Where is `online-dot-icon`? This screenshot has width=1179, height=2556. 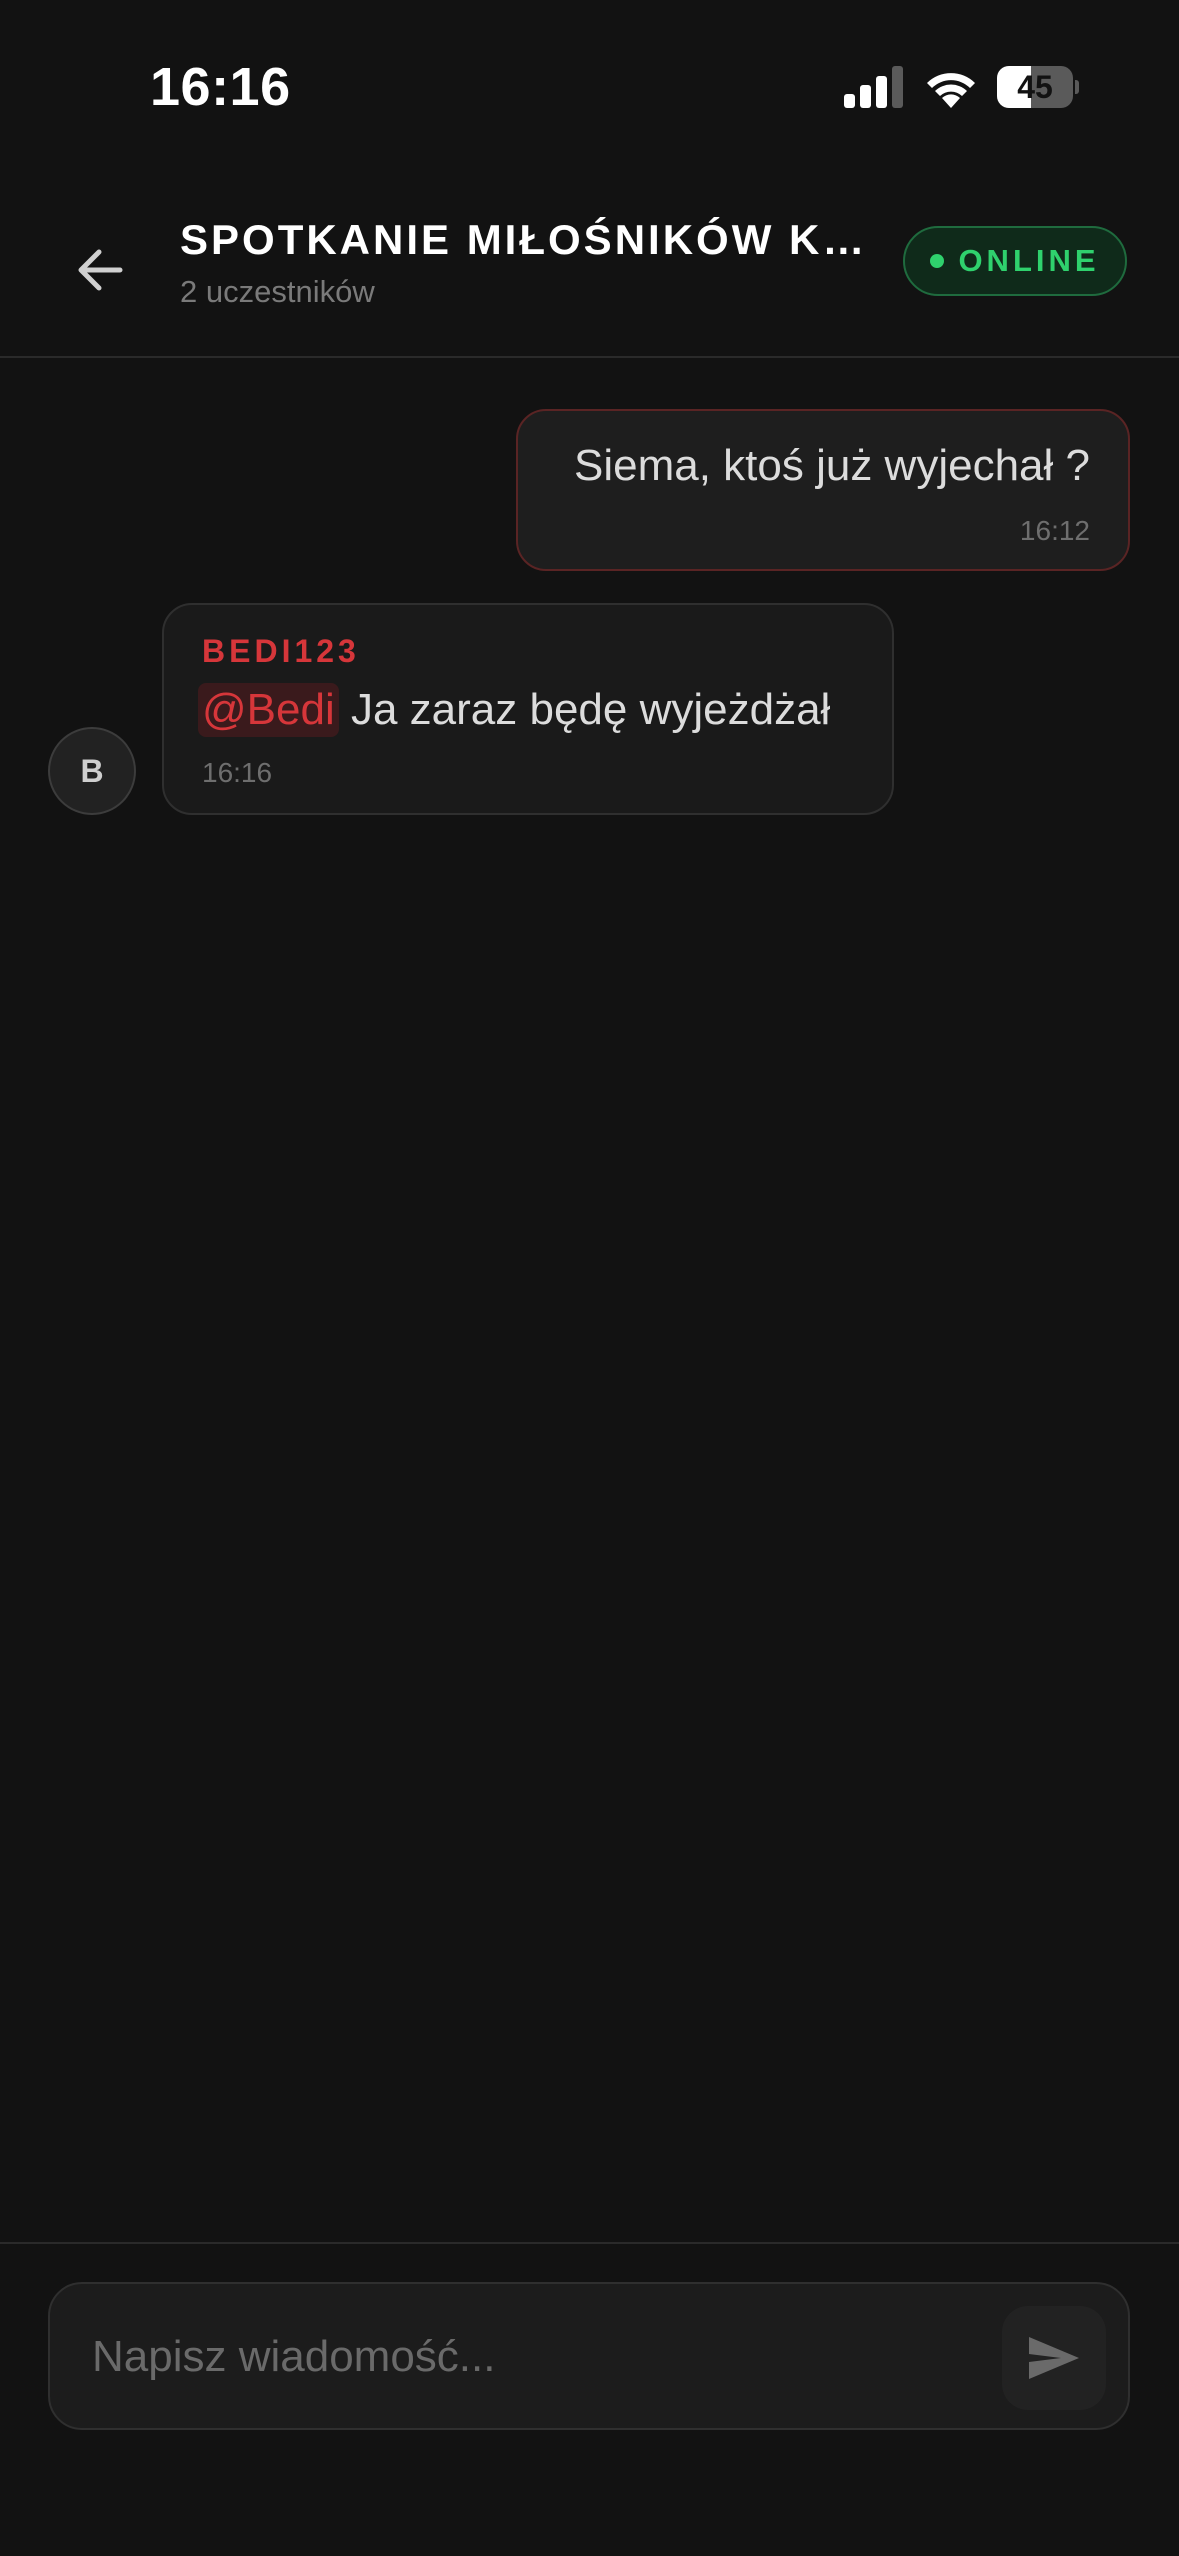 online-dot-icon is located at coordinates (937, 261).